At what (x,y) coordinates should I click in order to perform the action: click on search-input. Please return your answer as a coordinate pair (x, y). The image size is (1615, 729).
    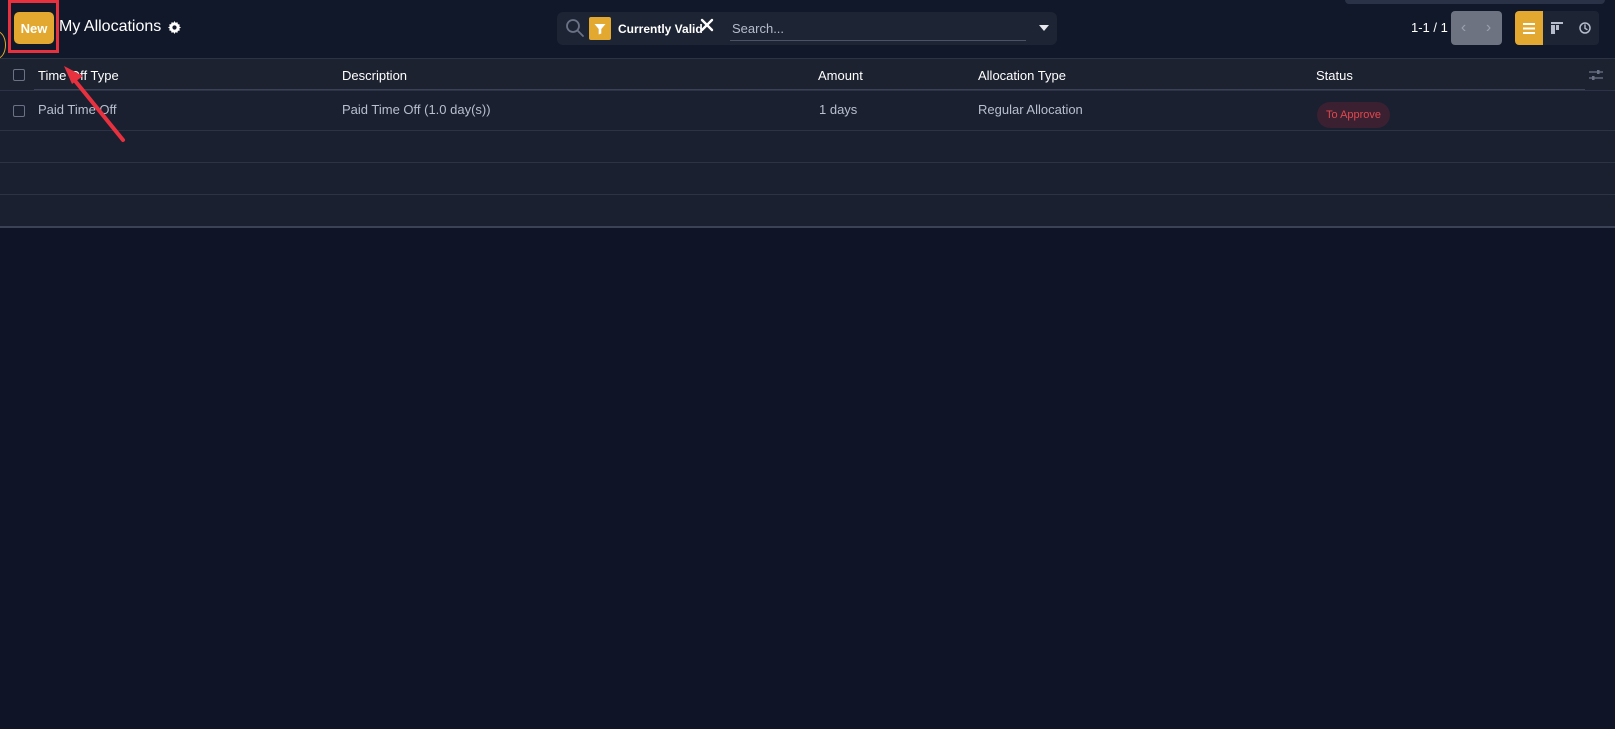
    Looking at the image, I should click on (878, 29).